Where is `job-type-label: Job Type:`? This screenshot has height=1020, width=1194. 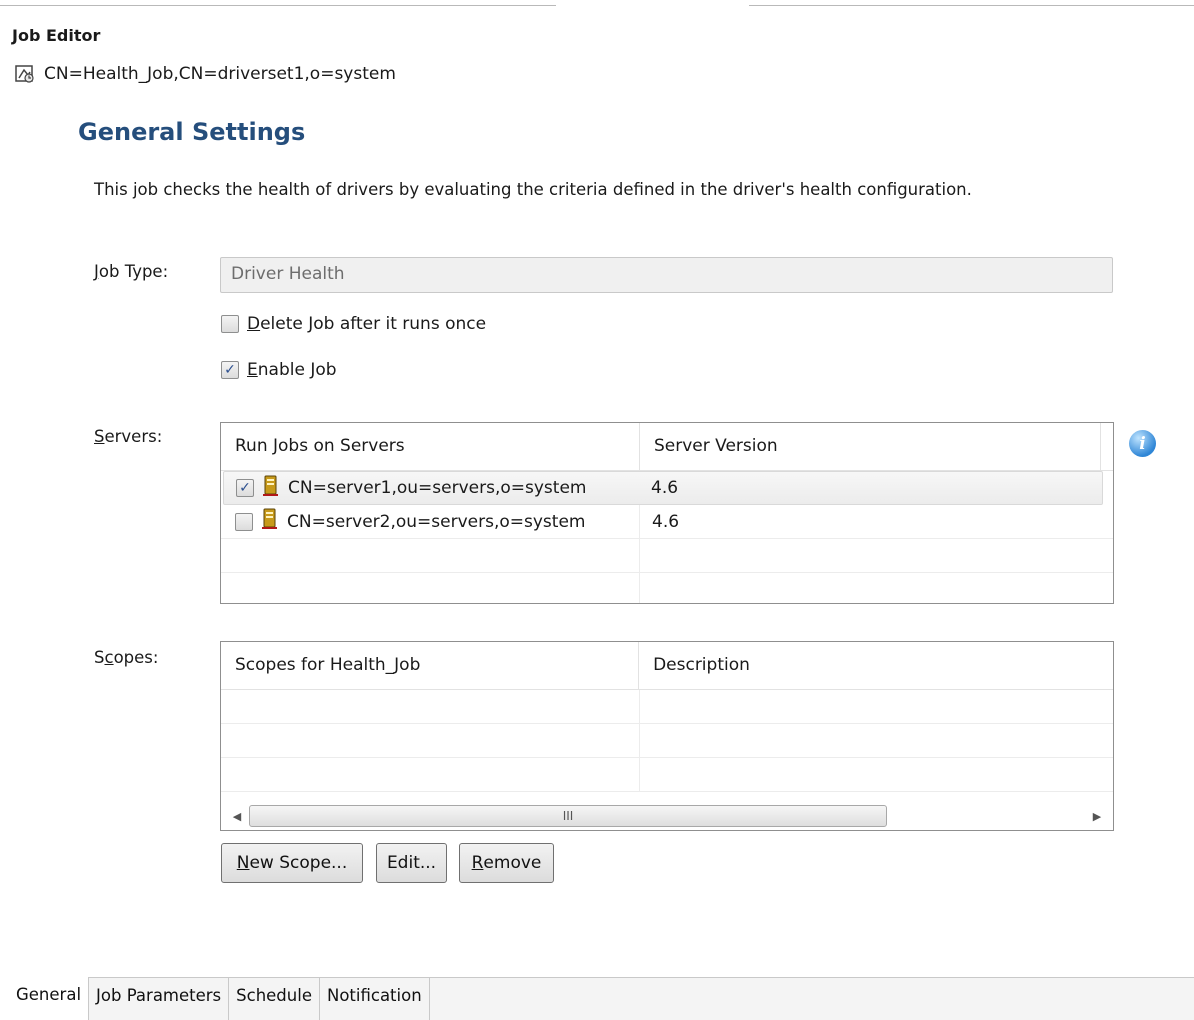 job-type-label: Job Type: is located at coordinates (131, 271).